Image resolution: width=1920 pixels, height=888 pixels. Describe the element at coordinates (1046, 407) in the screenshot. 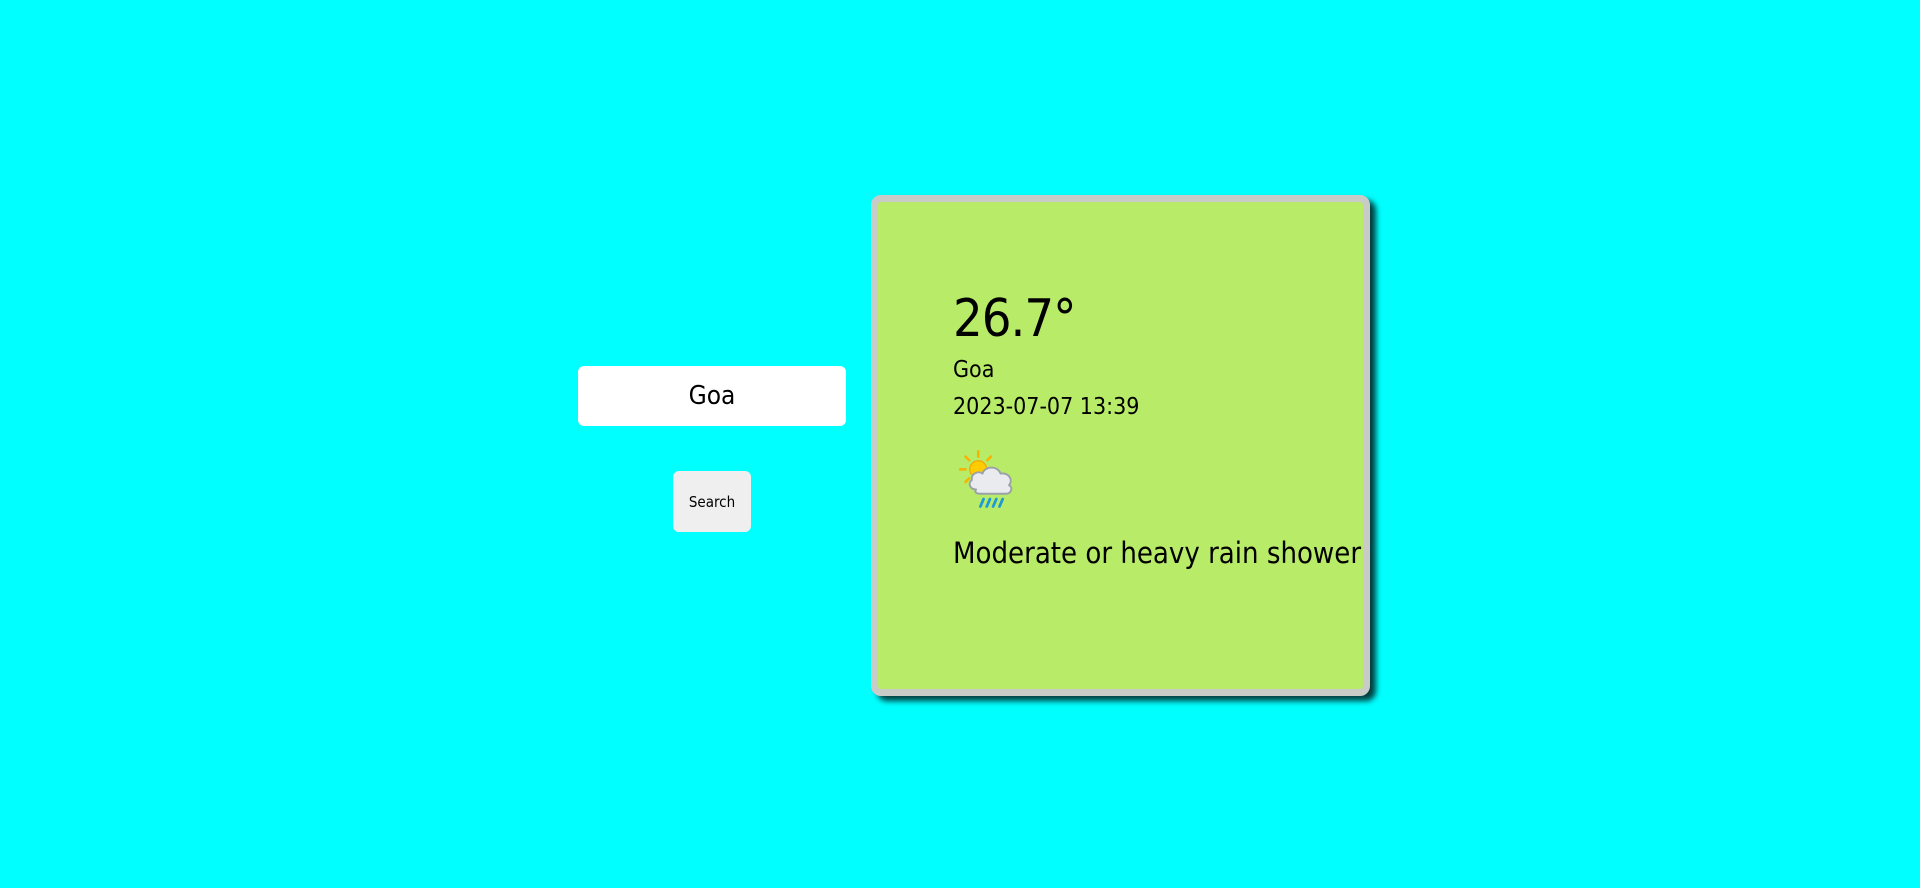

I see `local-datetime: 2023-07-07 13:39` at that location.